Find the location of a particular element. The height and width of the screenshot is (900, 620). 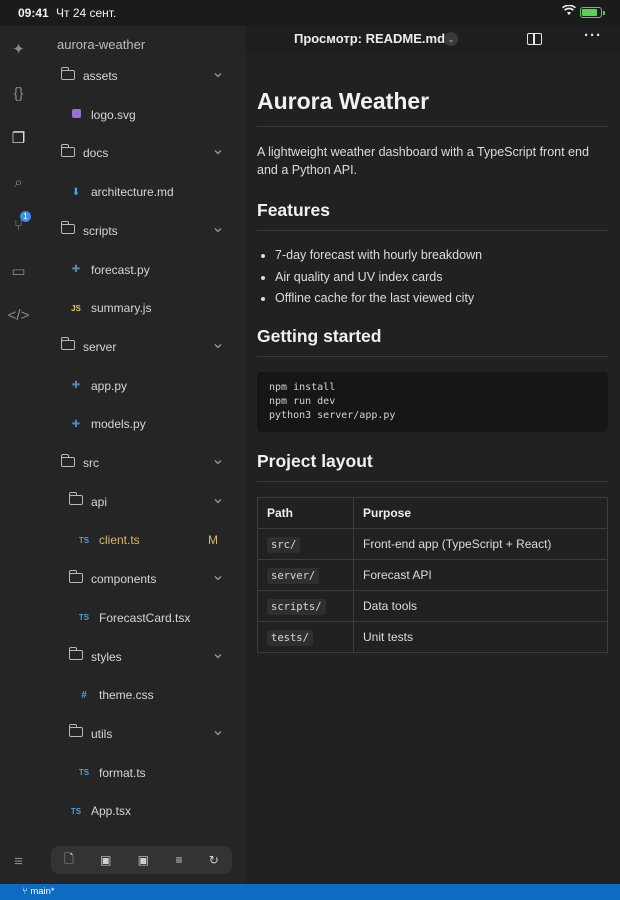

tree-file: # theme.css is located at coordinates (141, 695).